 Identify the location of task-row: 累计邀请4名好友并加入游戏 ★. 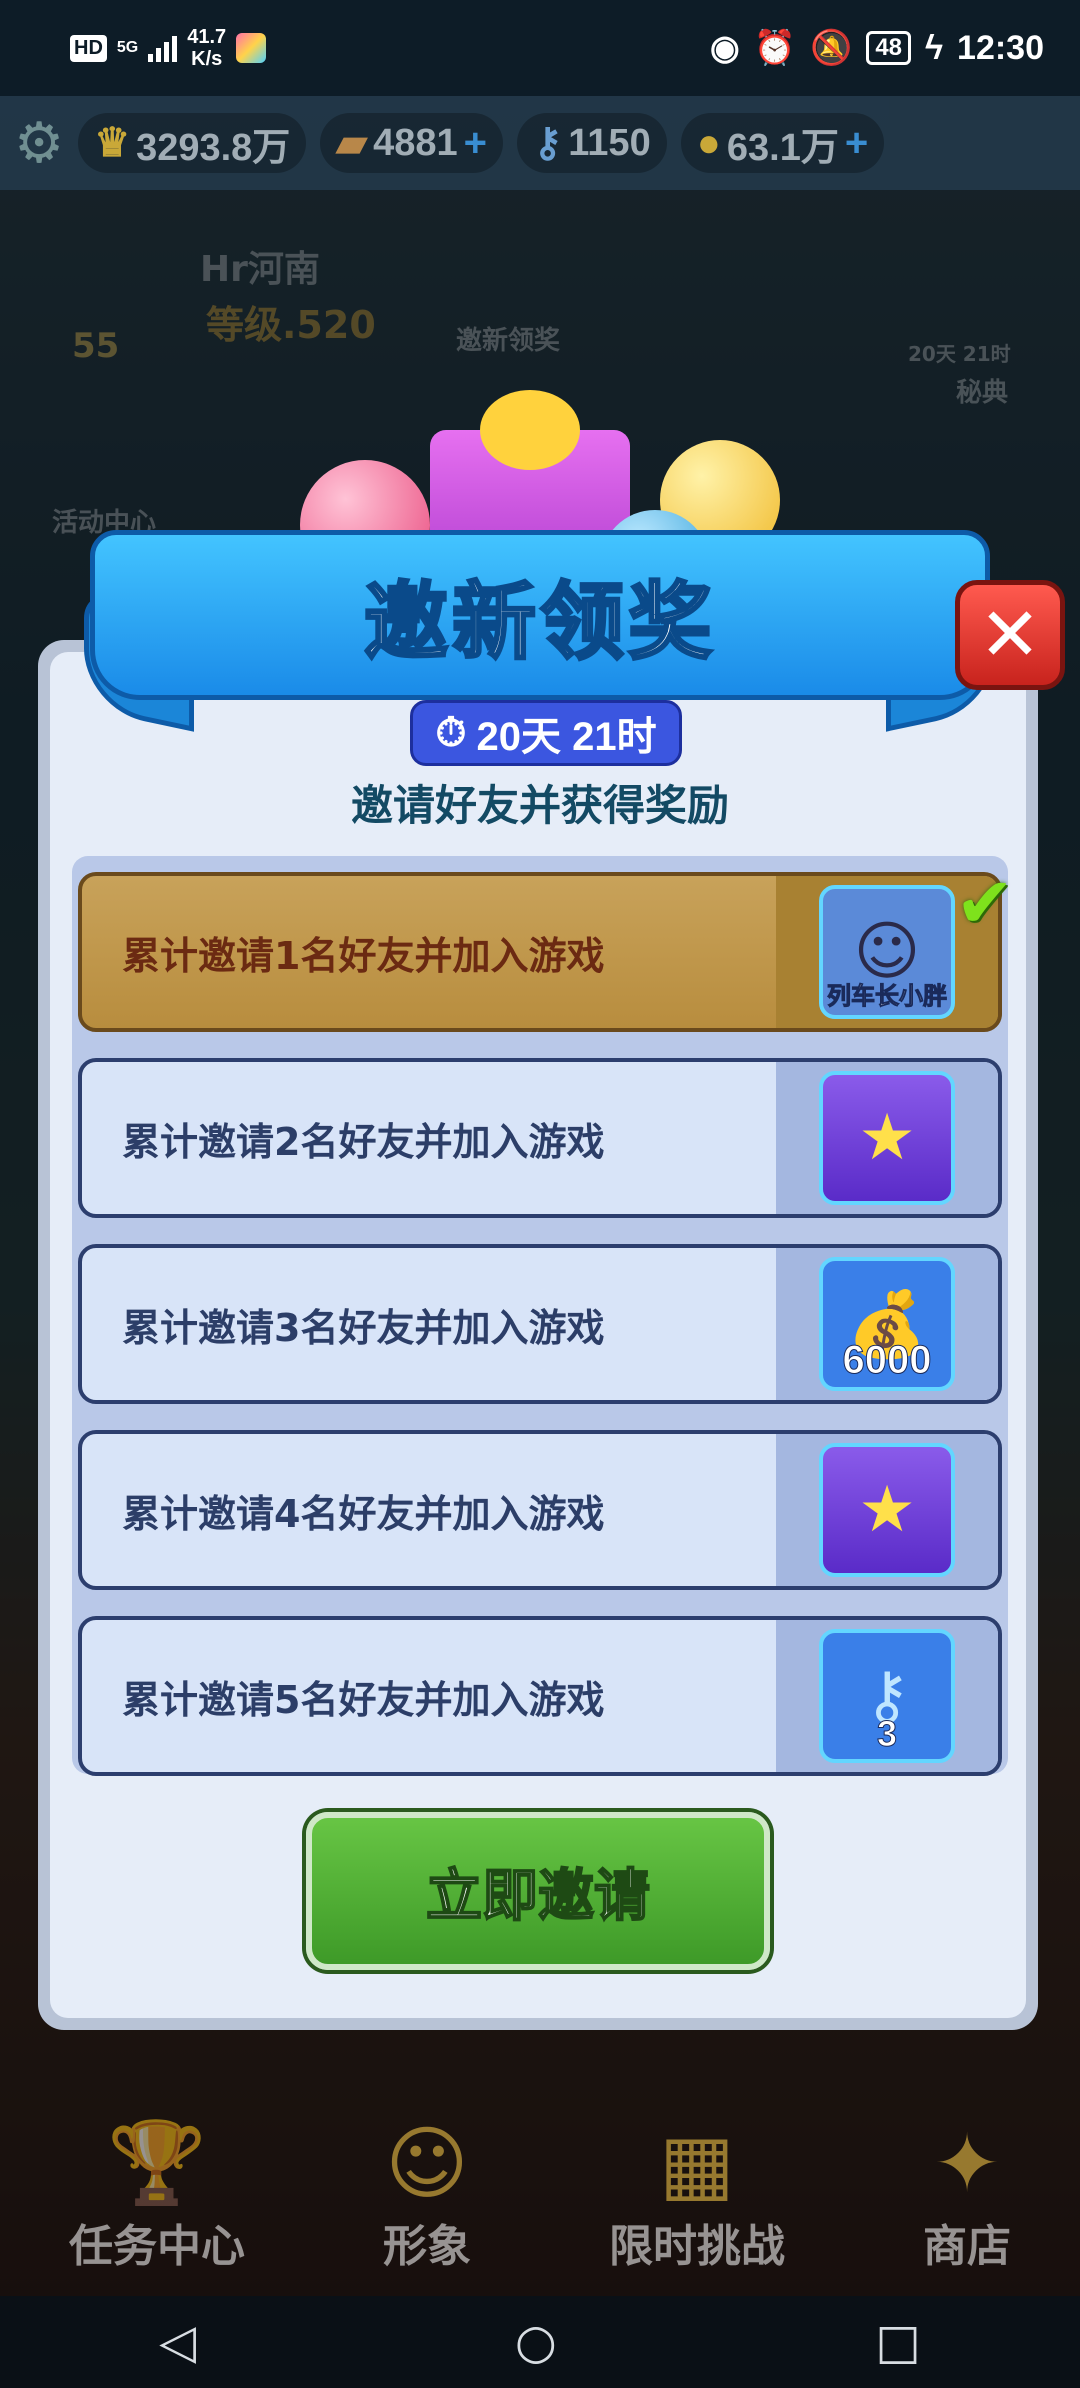
(540, 1510).